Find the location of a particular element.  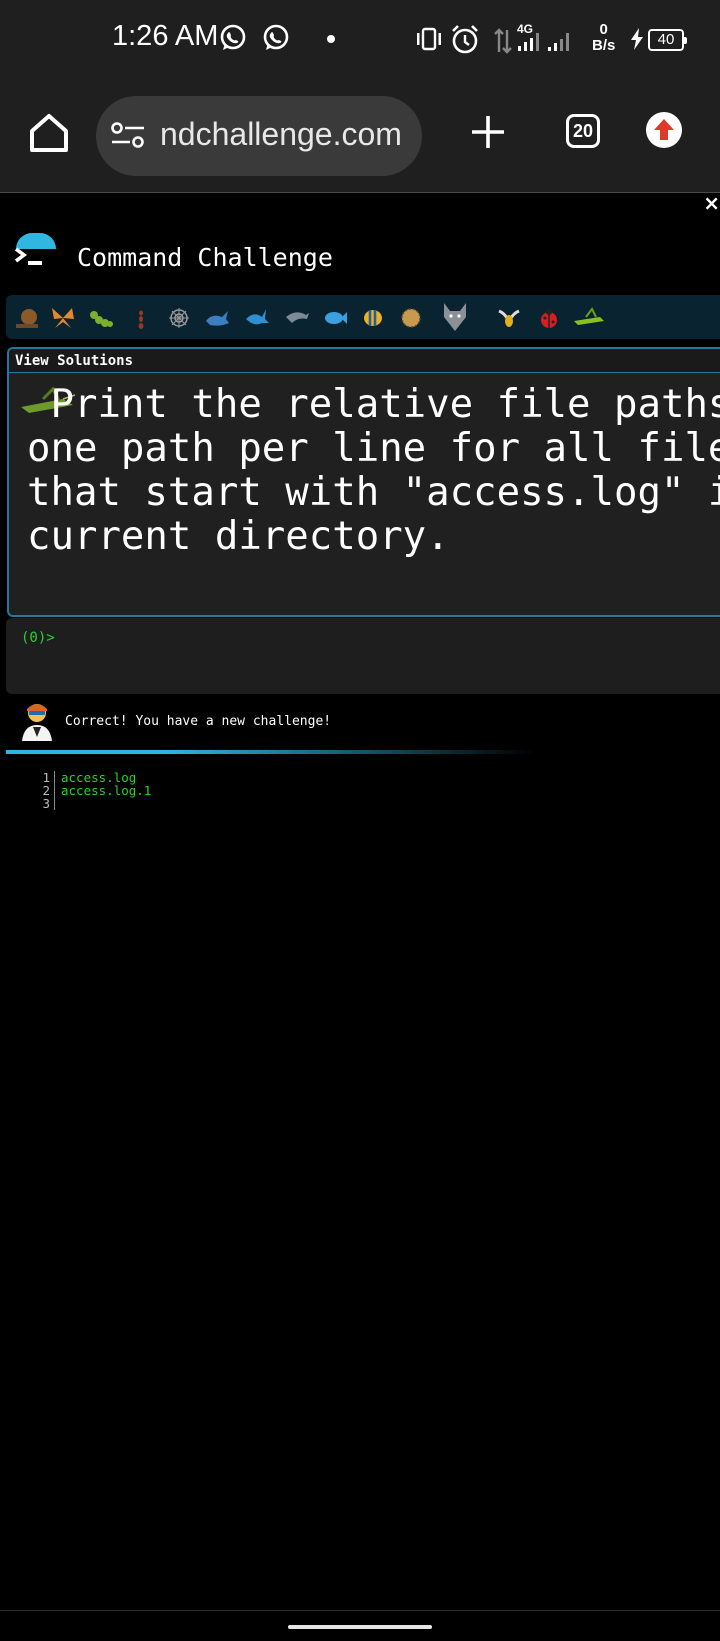

home-gesture-handle is located at coordinates (360, 1627).